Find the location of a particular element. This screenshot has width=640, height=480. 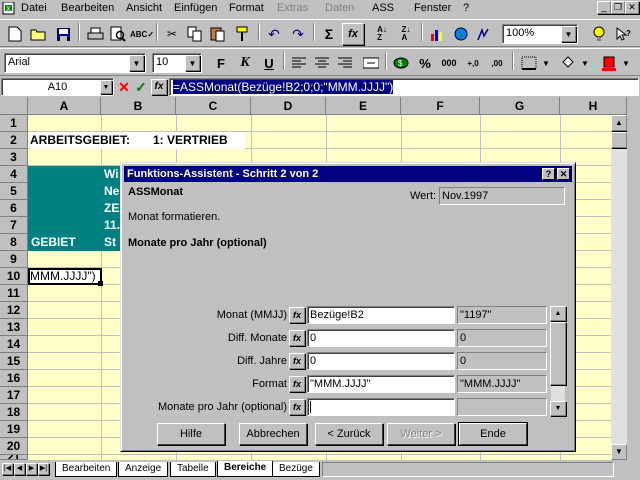

save-icon is located at coordinates (63, 34).